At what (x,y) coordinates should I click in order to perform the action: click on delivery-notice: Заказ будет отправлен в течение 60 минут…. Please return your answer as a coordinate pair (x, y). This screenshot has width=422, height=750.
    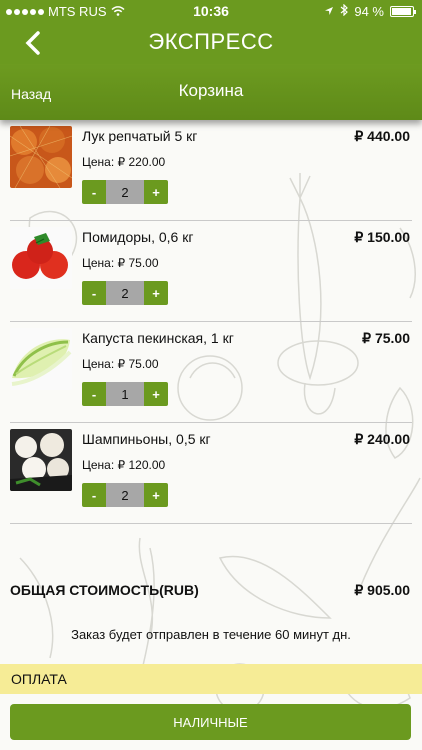
    Looking at the image, I should click on (211, 634).